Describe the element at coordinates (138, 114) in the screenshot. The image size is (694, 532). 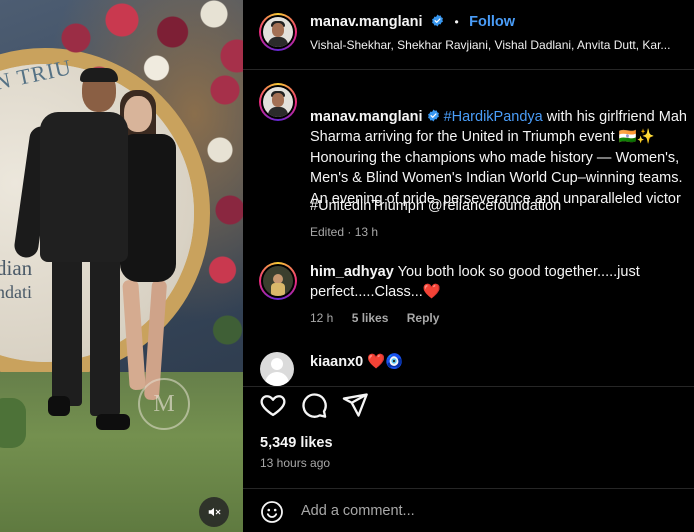
I see `woman-head` at that location.